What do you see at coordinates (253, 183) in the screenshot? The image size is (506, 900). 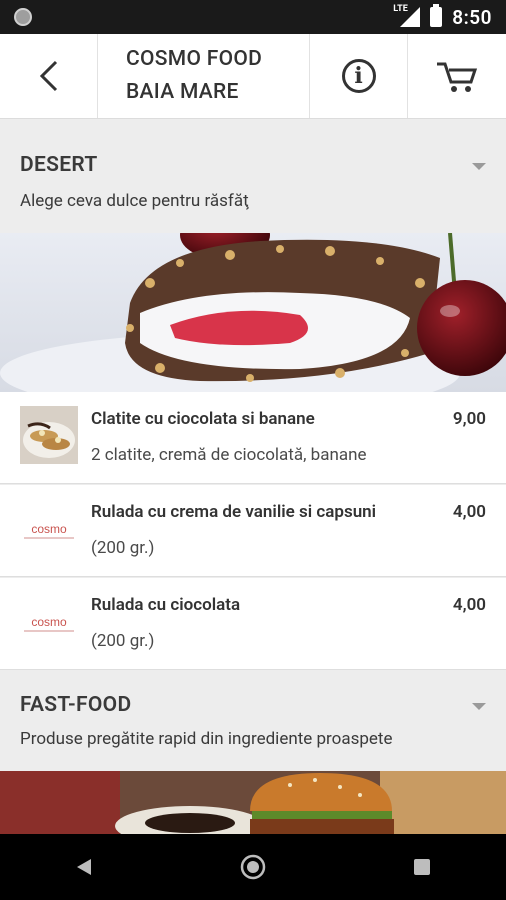 I see `section-header-desert: DESERT Alege ceva dulce pentru răsfăţ` at bounding box center [253, 183].